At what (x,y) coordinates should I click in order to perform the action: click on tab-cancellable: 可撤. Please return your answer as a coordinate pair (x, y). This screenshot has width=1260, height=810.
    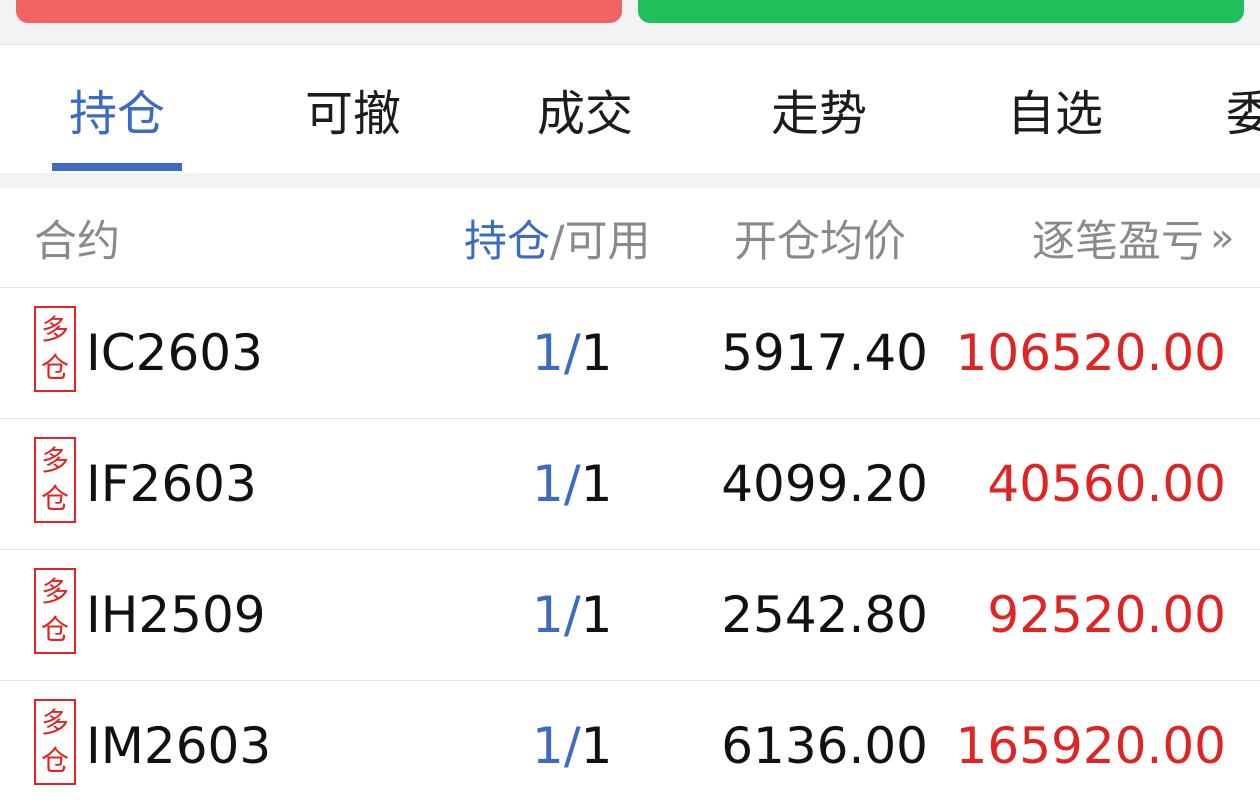
    Looking at the image, I should click on (353, 109).